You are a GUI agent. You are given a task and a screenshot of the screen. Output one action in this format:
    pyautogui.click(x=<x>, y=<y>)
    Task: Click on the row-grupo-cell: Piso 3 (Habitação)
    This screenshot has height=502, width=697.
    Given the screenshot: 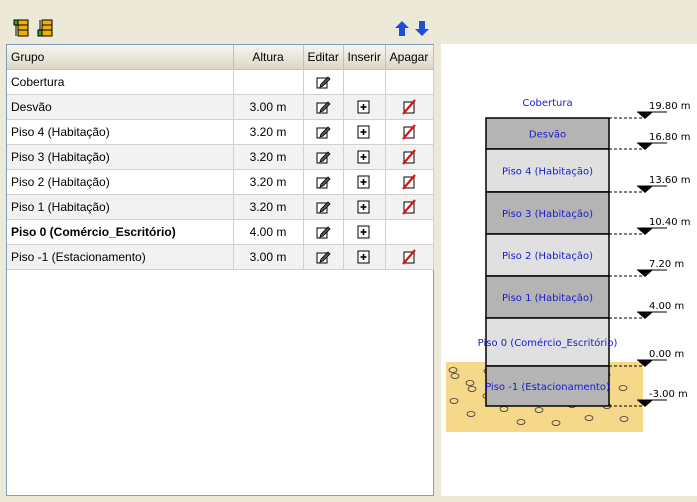 What is the action you would take?
    pyautogui.click(x=120, y=157)
    